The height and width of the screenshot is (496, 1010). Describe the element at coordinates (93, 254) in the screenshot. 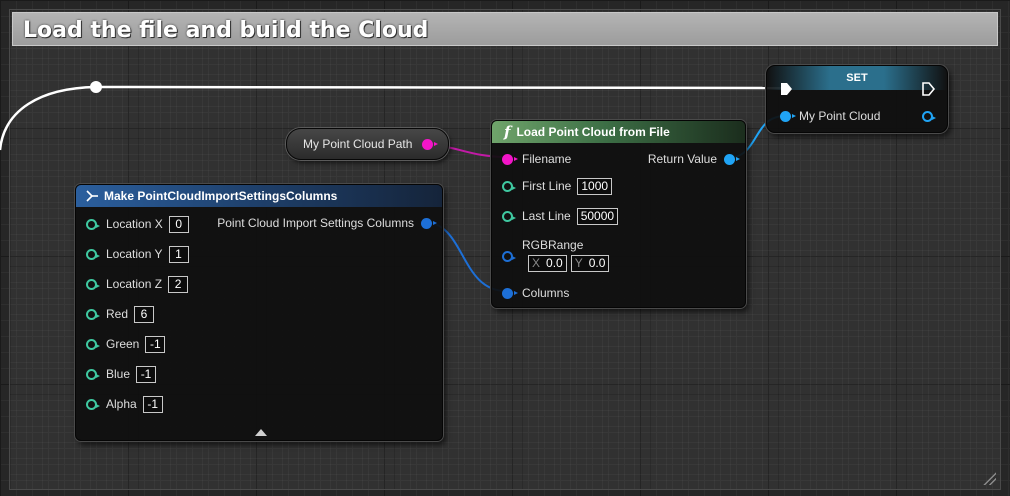

I see `location-y-pin` at that location.